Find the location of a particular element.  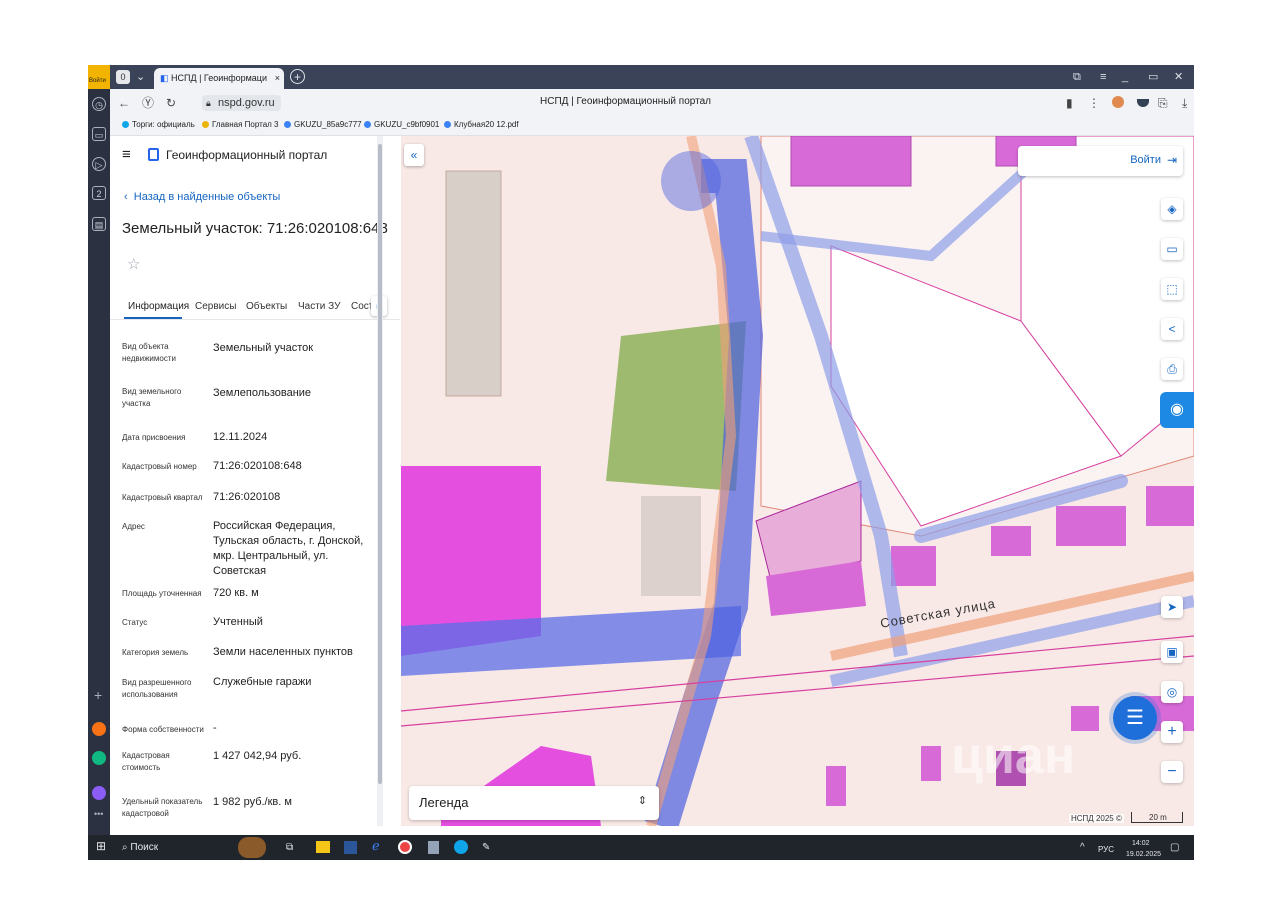

tool-icon: ✎ is located at coordinates (486, 847).